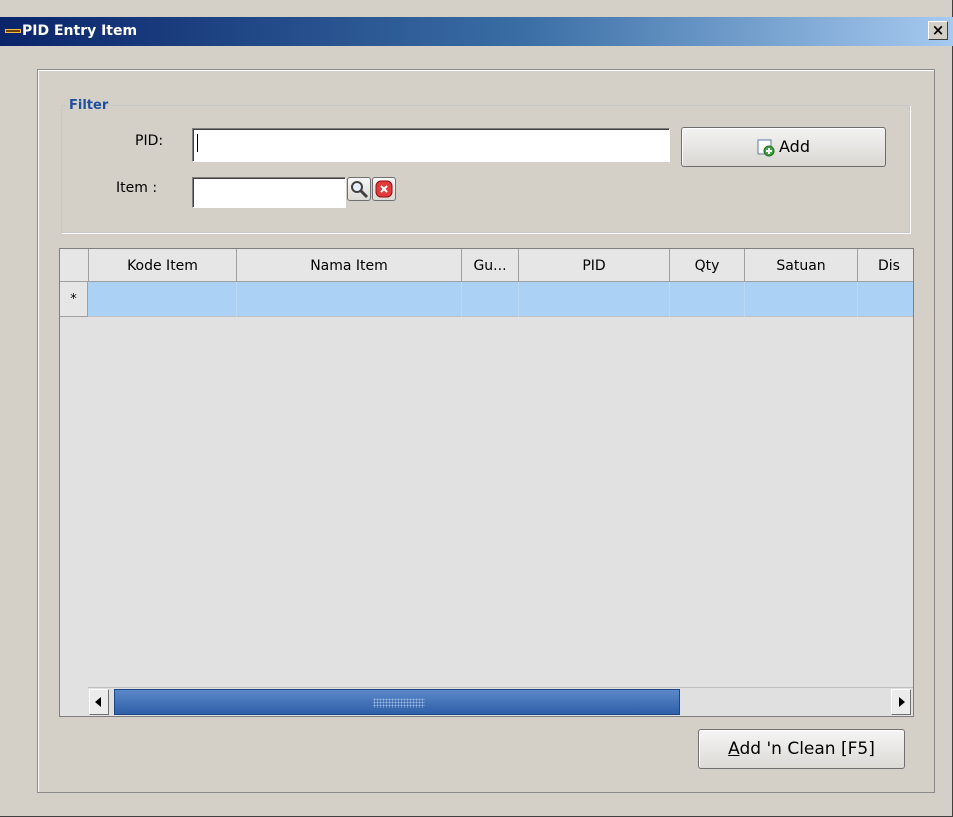  Describe the element at coordinates (163, 299) in the screenshot. I see `cell-kode-item` at that location.